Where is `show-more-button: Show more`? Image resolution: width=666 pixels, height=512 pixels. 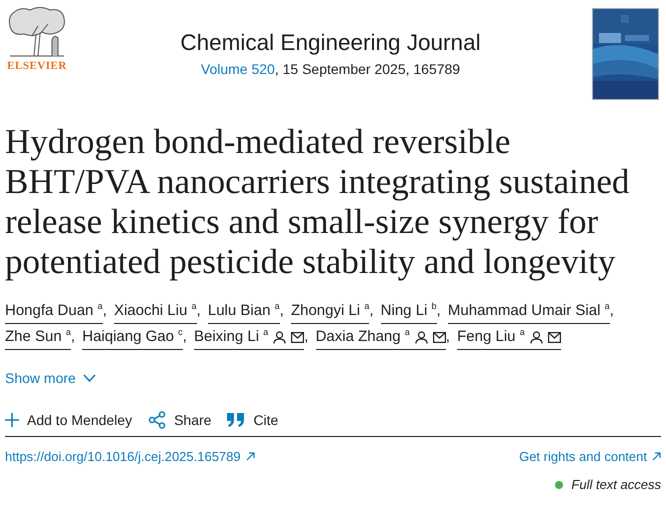
show-more-button: Show more is located at coordinates (50, 378).